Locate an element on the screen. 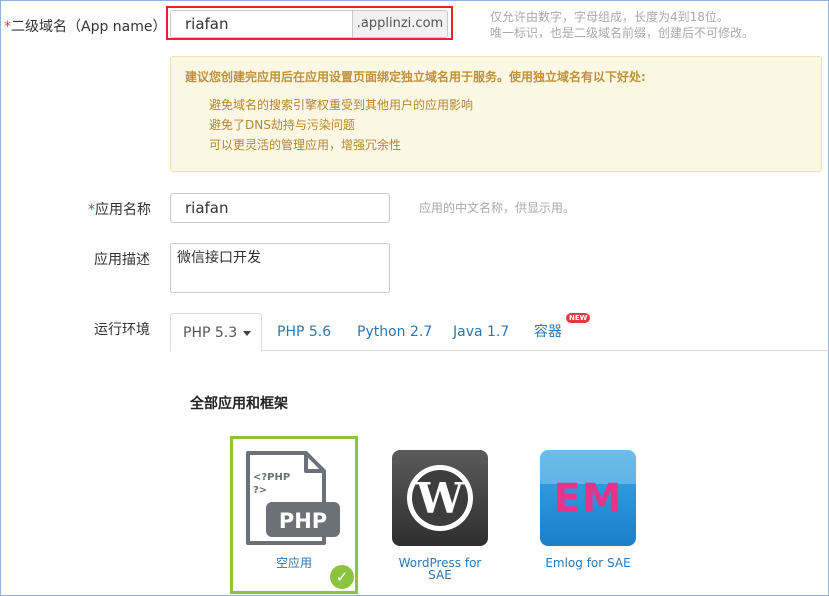 The width and height of the screenshot is (829, 596). app-name-emlog: Emlog for SAE is located at coordinates (588, 563).